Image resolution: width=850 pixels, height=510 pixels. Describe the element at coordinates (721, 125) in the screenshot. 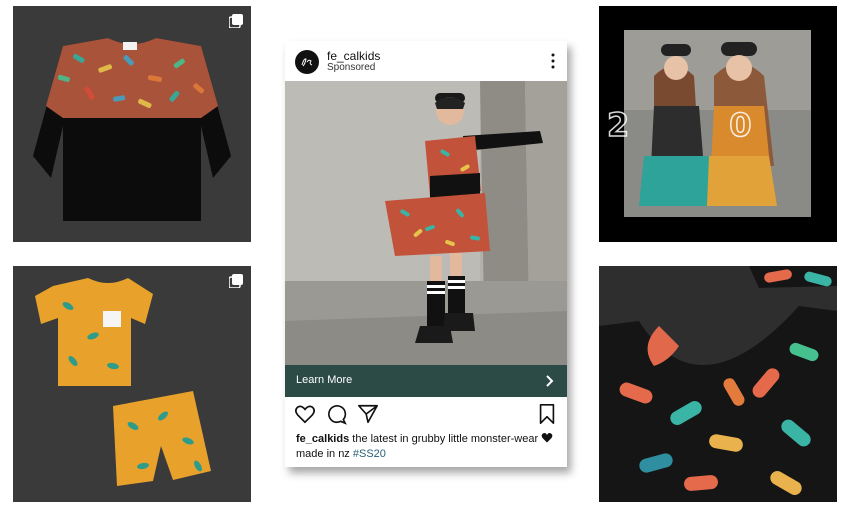

I see `overlay-2020-text: 2020` at that location.